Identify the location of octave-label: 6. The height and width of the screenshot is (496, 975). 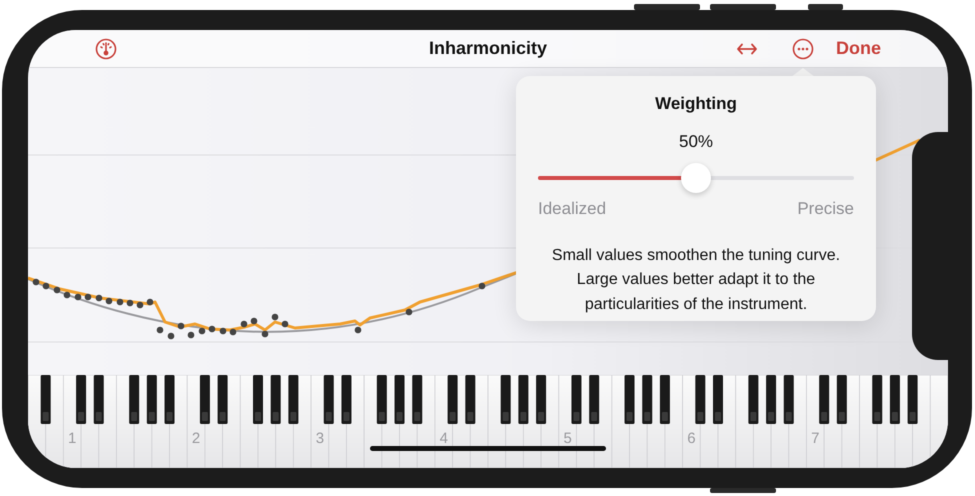
(691, 438).